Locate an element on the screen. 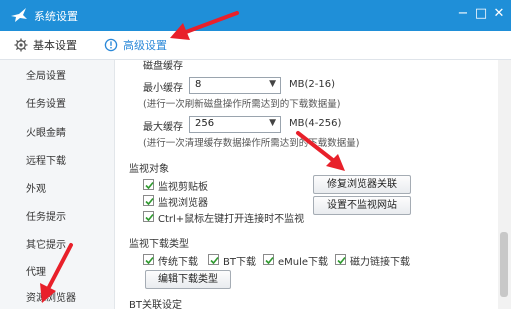  bt-download-checkbox is located at coordinates (213, 259).